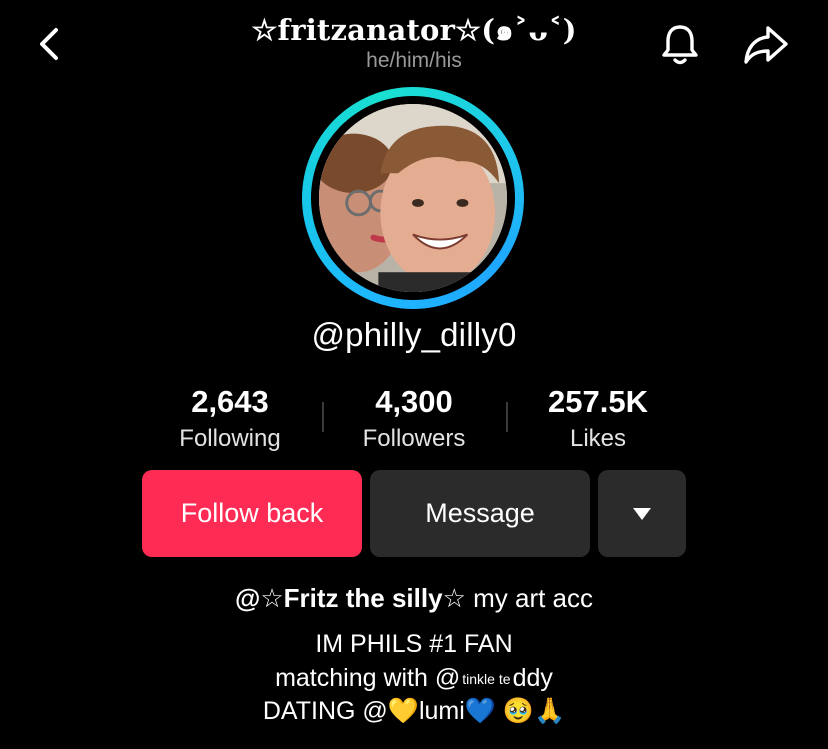 This screenshot has width=828, height=749. Describe the element at coordinates (598, 438) in the screenshot. I see `likes-label: Likes` at that location.